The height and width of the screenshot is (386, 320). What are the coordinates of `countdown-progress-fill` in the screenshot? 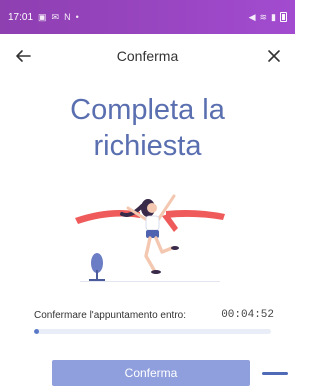 It's located at (36, 331).